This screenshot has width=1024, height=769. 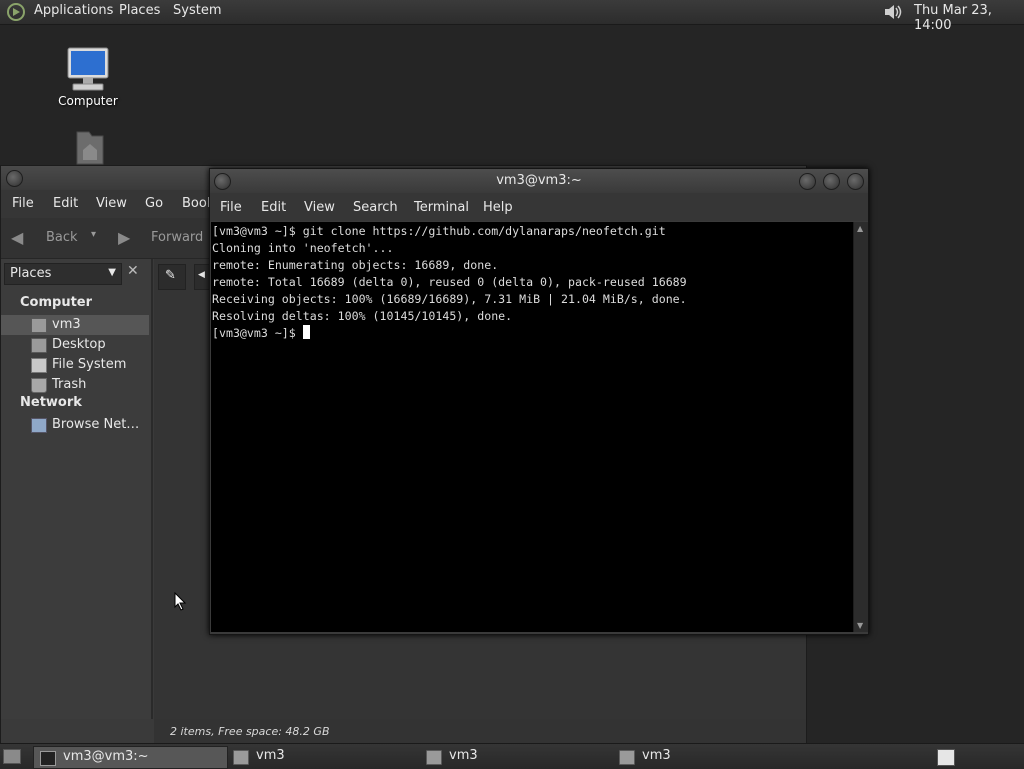 I want to click on location-edit-button: ✎, so click(x=172, y=277).